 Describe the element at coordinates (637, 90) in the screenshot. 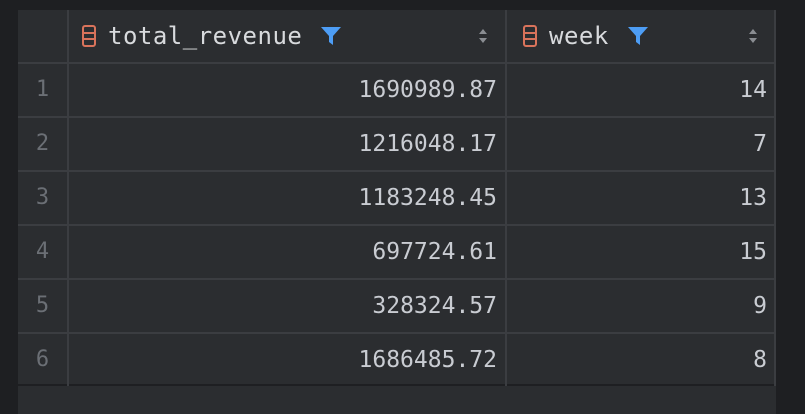

I see `cell-week: 14` at that location.